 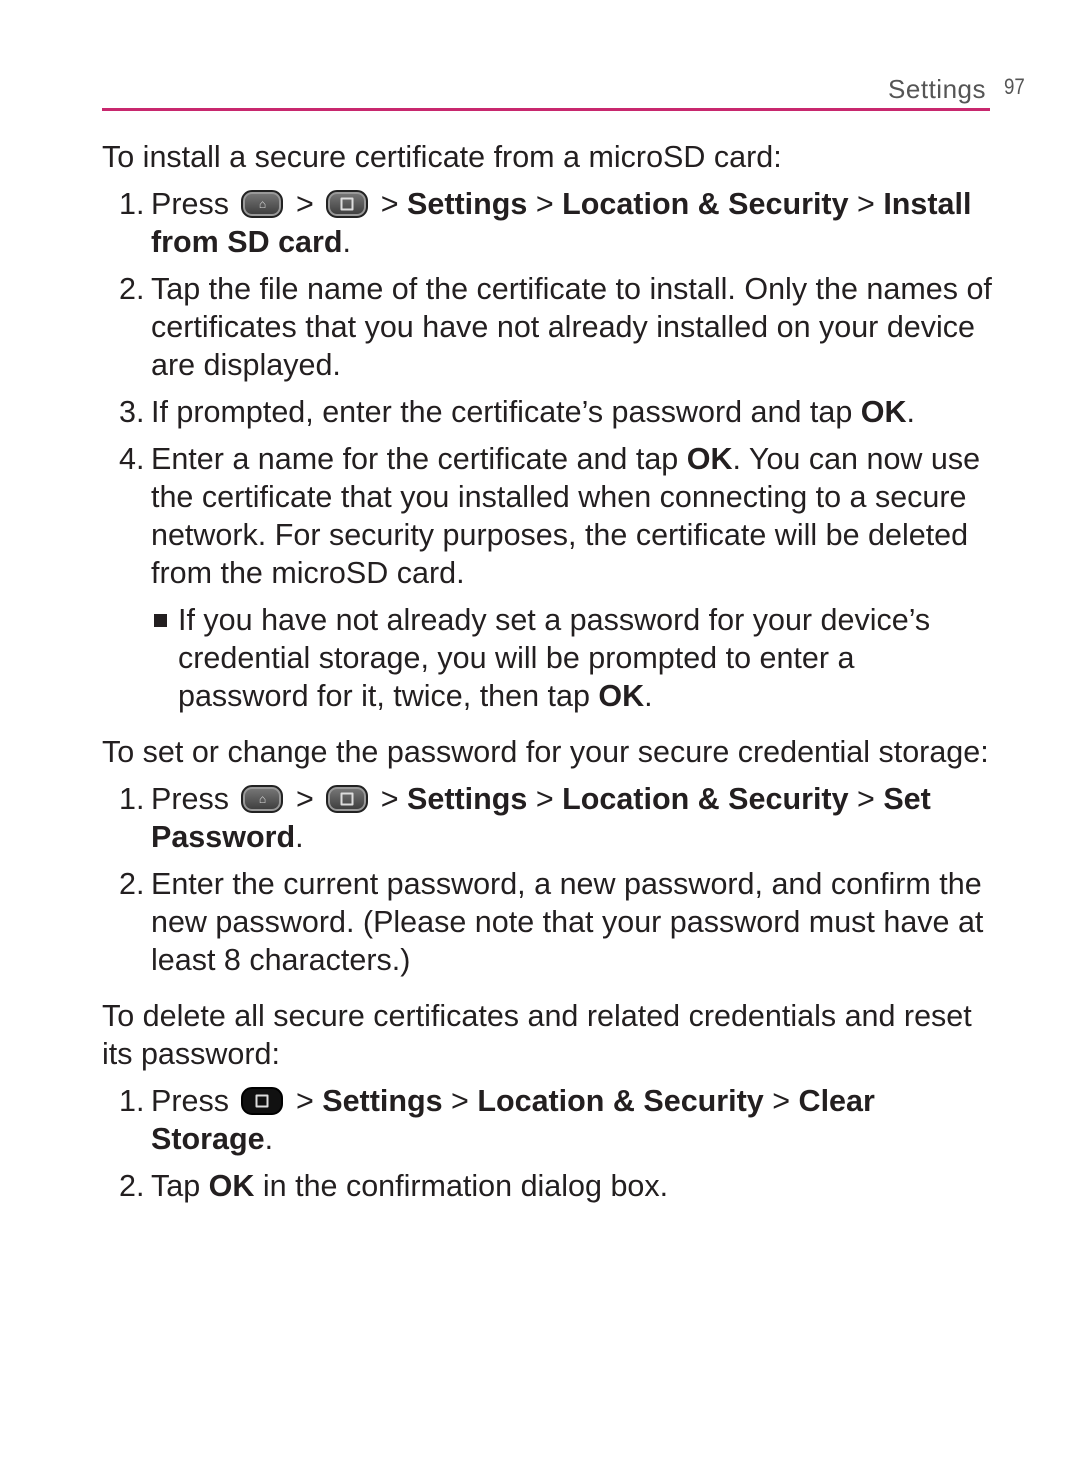 I want to click on page-number: 97, so click(x=1014, y=86).